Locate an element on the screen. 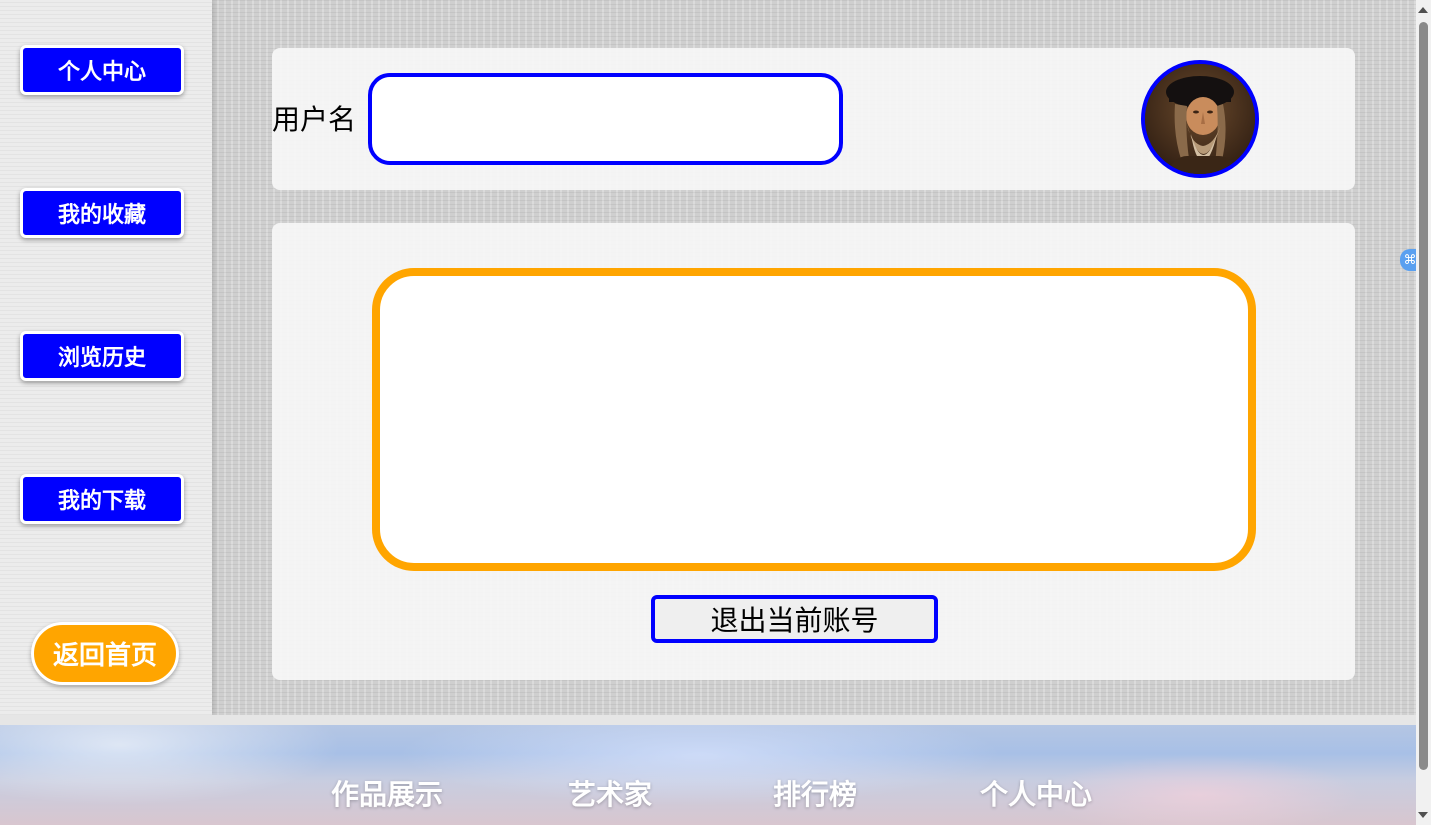  logout-button: 退出当前账号 is located at coordinates (794, 619).